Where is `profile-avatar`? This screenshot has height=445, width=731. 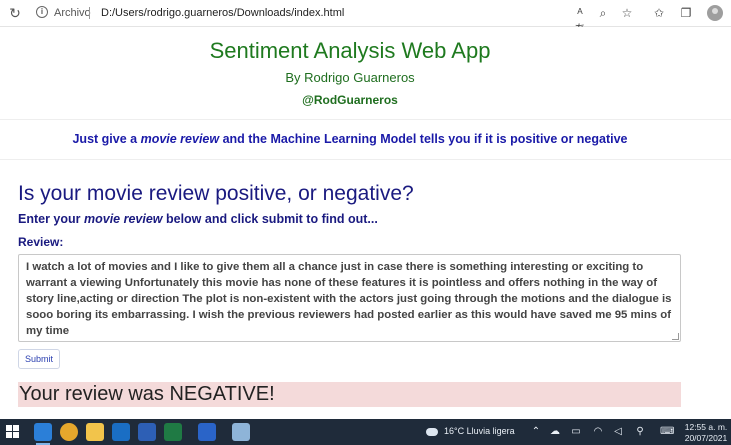
profile-avatar is located at coordinates (715, 13).